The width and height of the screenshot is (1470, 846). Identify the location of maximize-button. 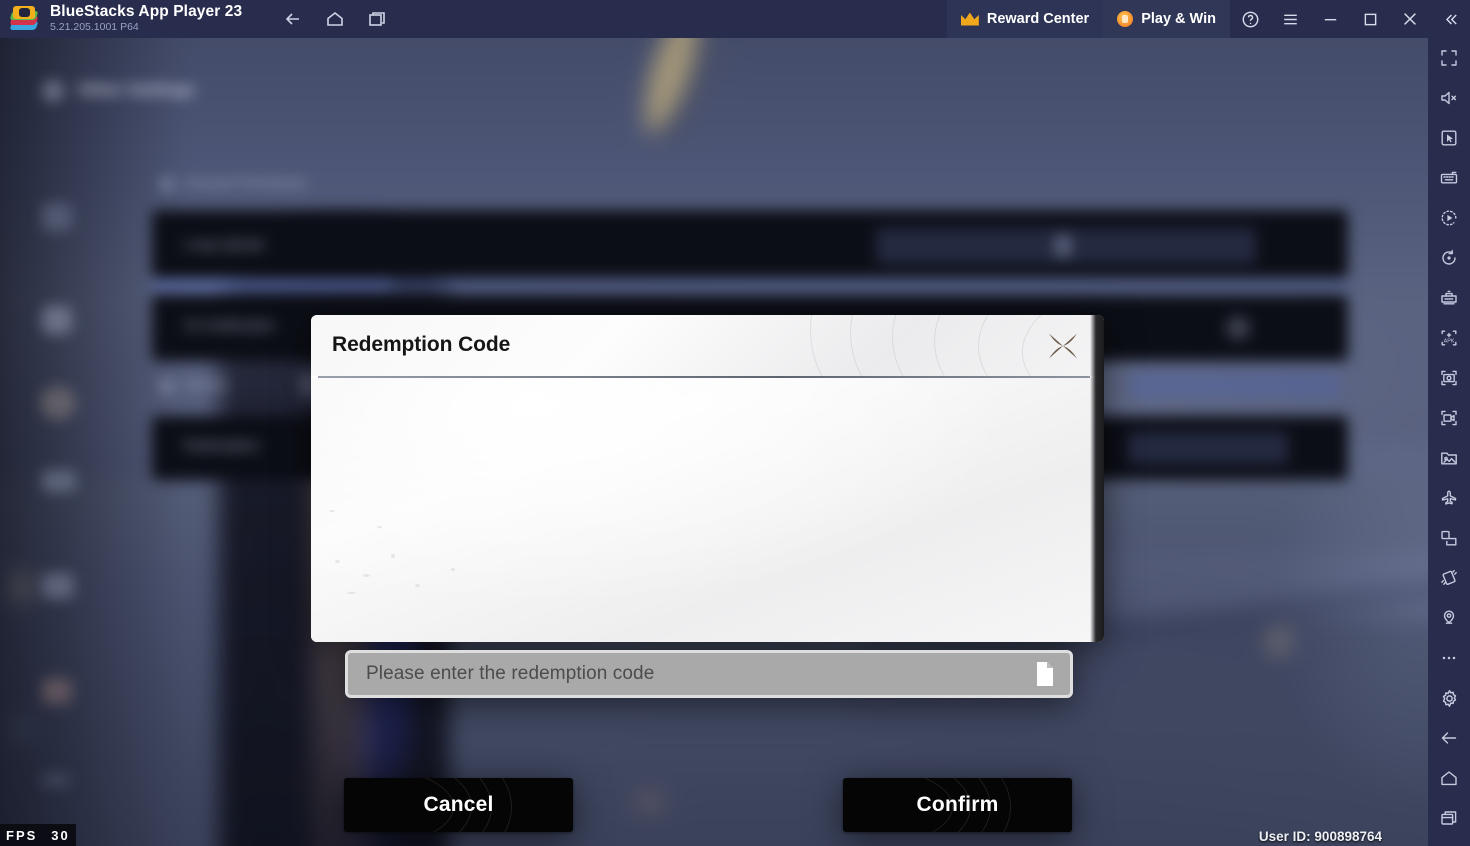
(1370, 19).